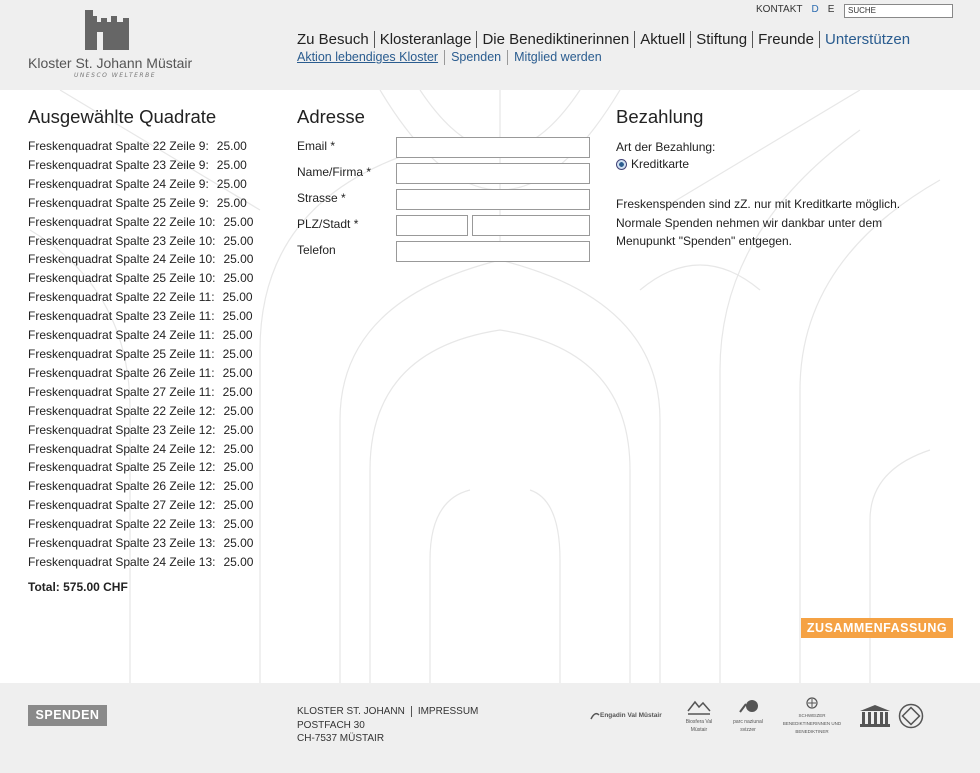  I want to click on list-item: Freskenquadrat Spalte 24 Zeile 13: 25.00, so click(141, 561).